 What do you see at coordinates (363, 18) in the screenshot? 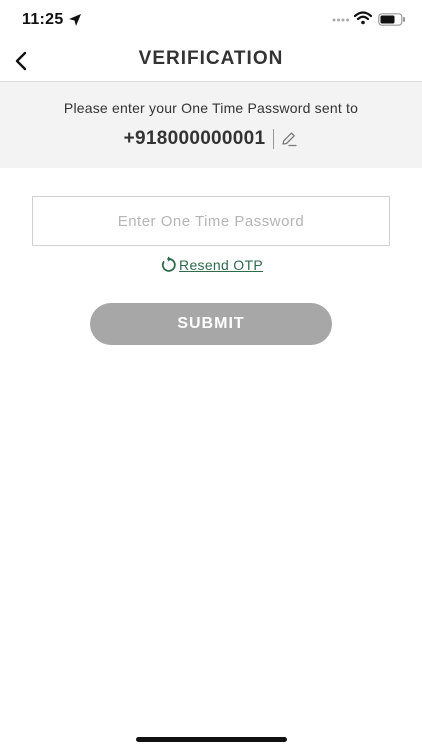
I see `wifi-icon` at bounding box center [363, 18].